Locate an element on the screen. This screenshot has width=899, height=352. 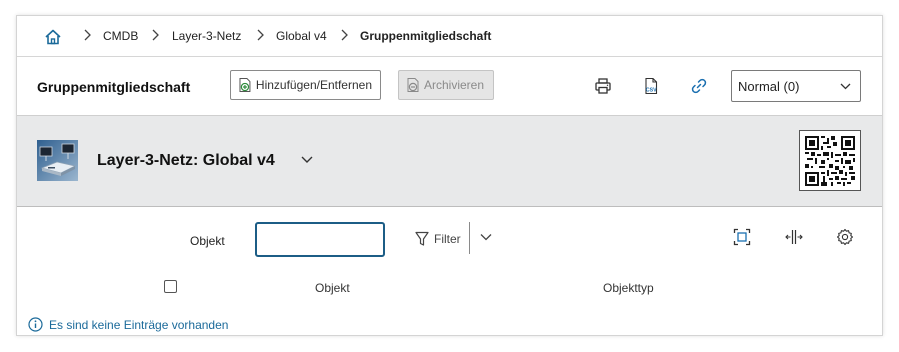
empty-table-message: Es sind keine Einträge vorhanden is located at coordinates (128, 324).